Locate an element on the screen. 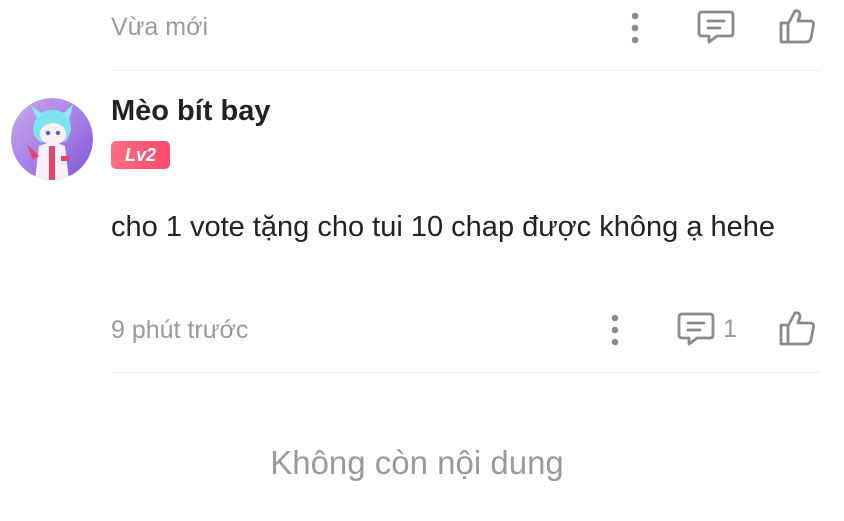 The image size is (844, 521). reply-count: 1 is located at coordinates (730, 328).